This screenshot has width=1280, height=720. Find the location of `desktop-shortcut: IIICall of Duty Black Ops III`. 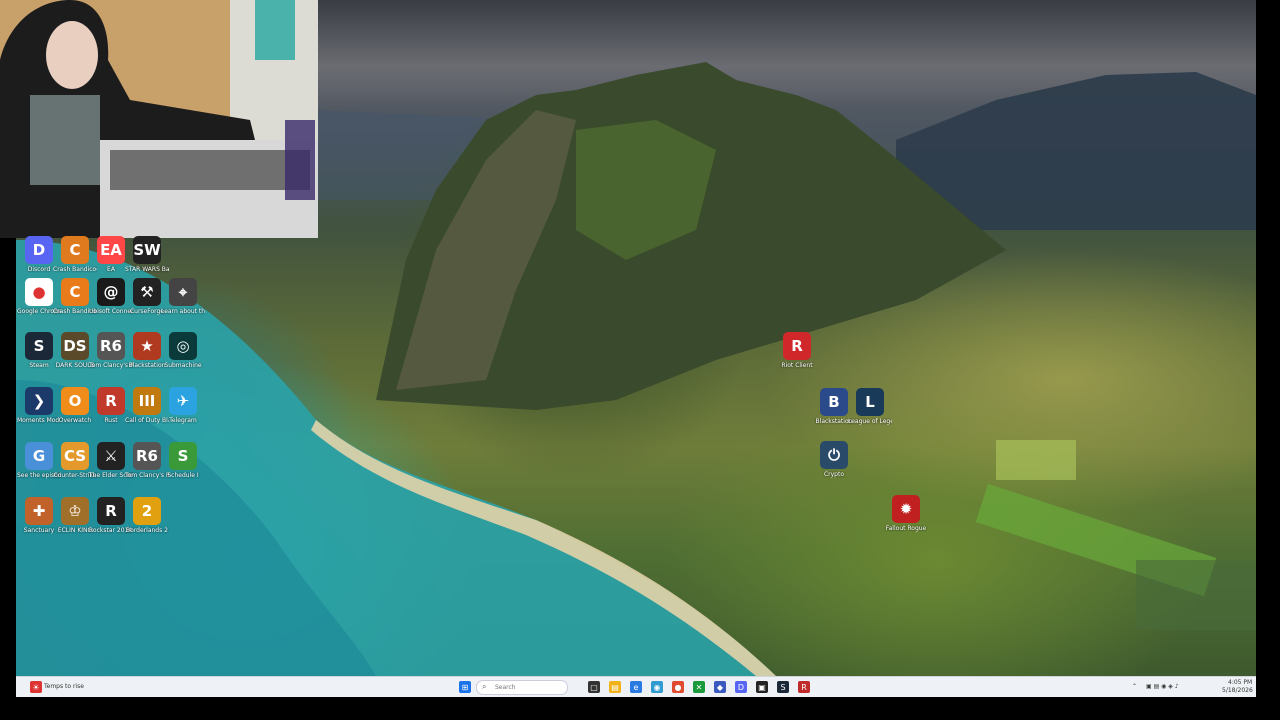

desktop-shortcut: IIICall of Duty Black Ops III is located at coordinates (147, 414).